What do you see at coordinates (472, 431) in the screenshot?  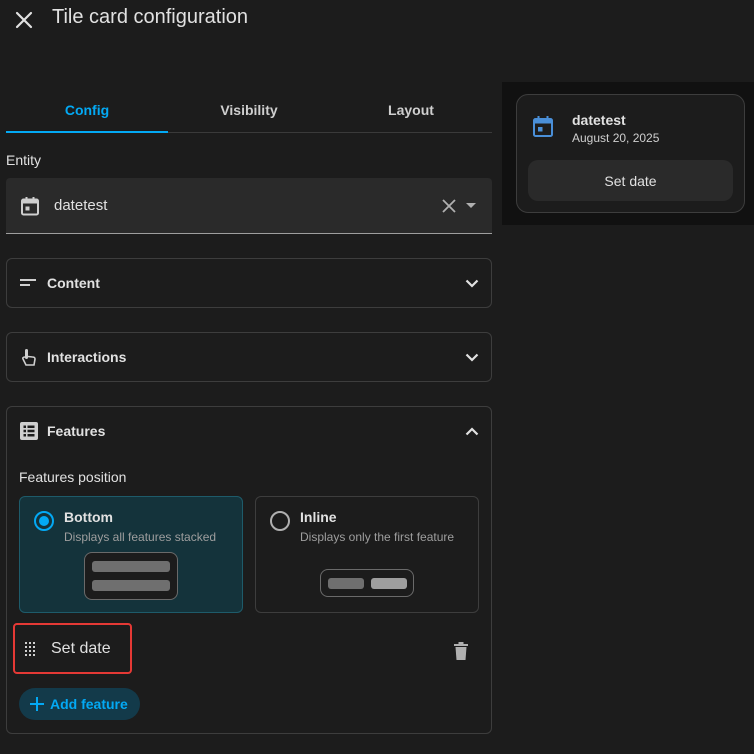 I see `chevron-up-icon` at bounding box center [472, 431].